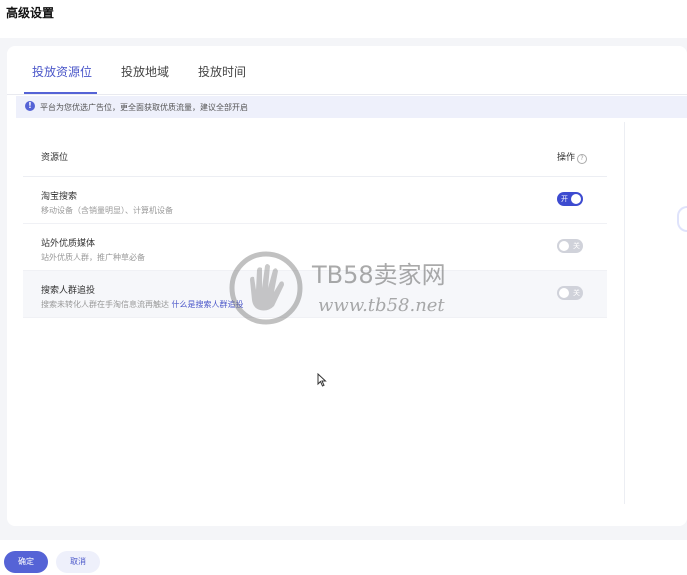 The height and width of the screenshot is (575, 687). I want to click on row-desc-text: 搜索未转化人群在手淘信息流再触达, so click(105, 304).